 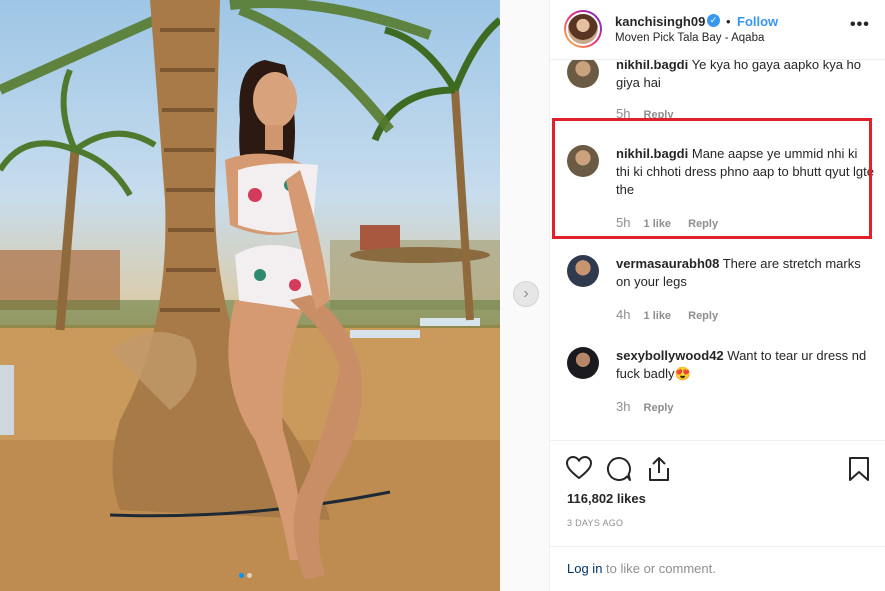 What do you see at coordinates (717, 568) in the screenshot?
I see `login-prompt: Log in to like or comment.` at bounding box center [717, 568].